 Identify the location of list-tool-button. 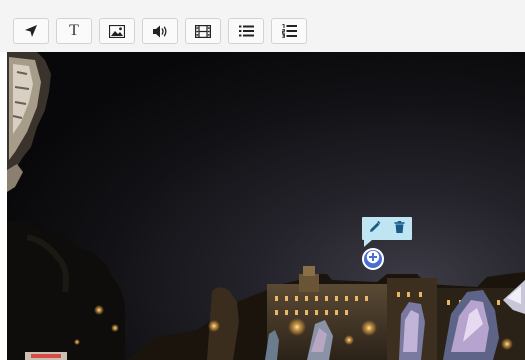
(246, 31).